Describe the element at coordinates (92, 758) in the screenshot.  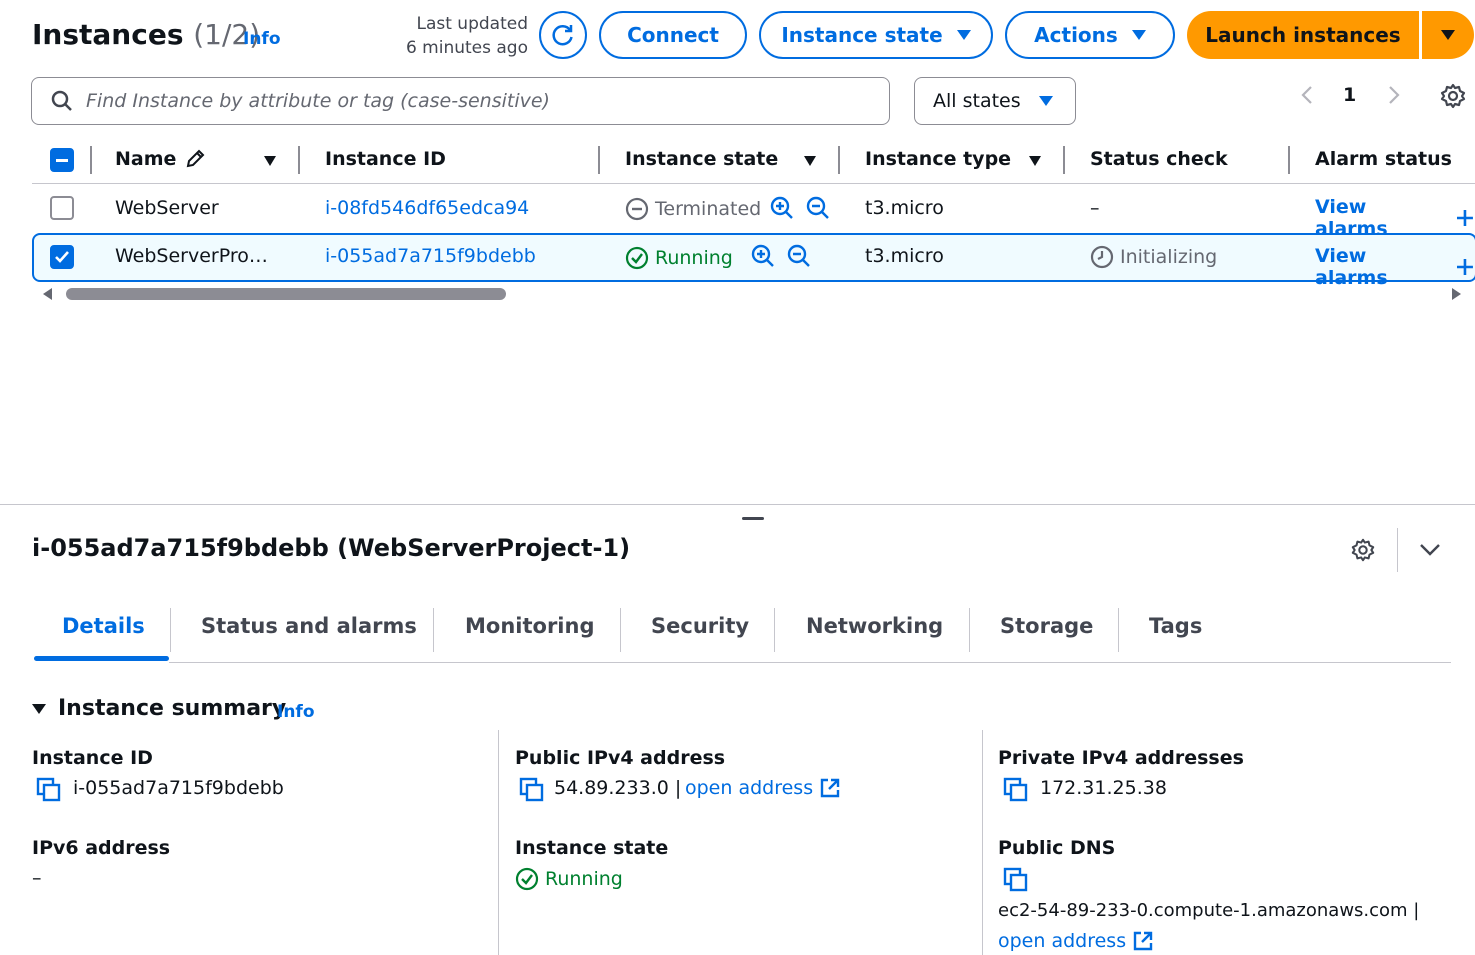
I see `instance-id-label: Instance ID` at that location.